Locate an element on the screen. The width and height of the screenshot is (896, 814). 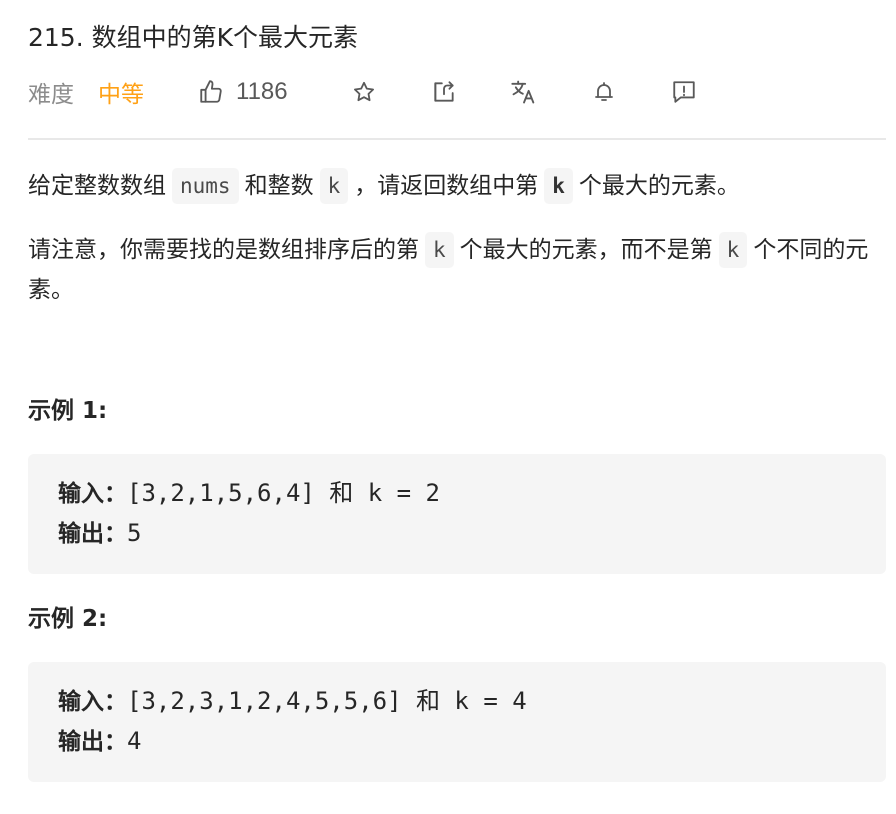
description-text: 给定整数数组 is located at coordinates (97, 186).